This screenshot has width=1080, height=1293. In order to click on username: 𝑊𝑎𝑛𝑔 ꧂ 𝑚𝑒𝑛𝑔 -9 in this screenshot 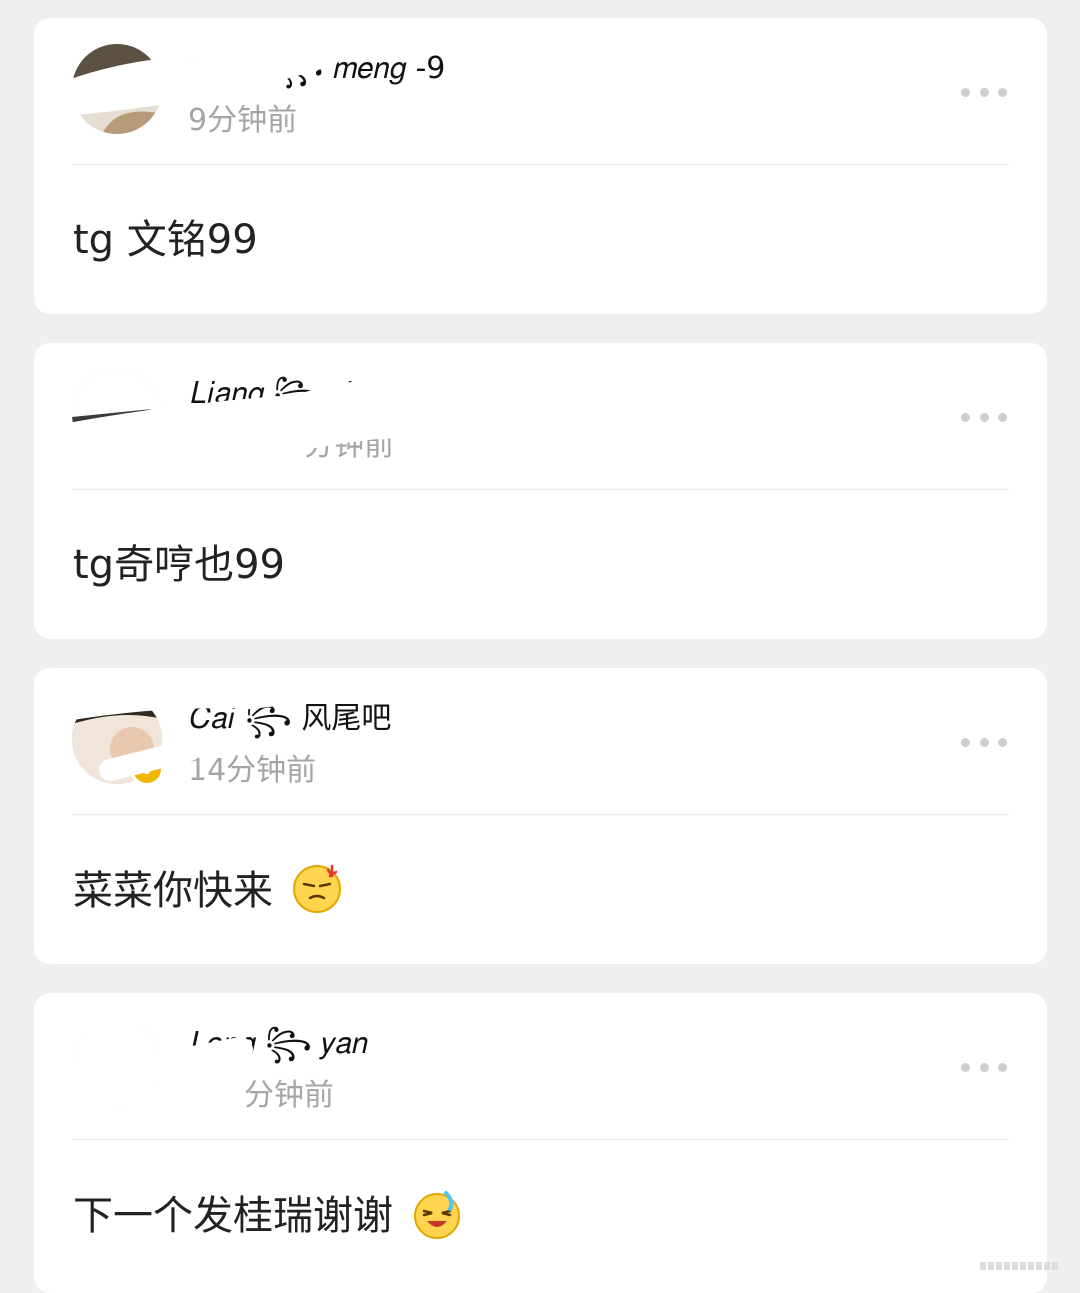, I will do `click(317, 69)`.